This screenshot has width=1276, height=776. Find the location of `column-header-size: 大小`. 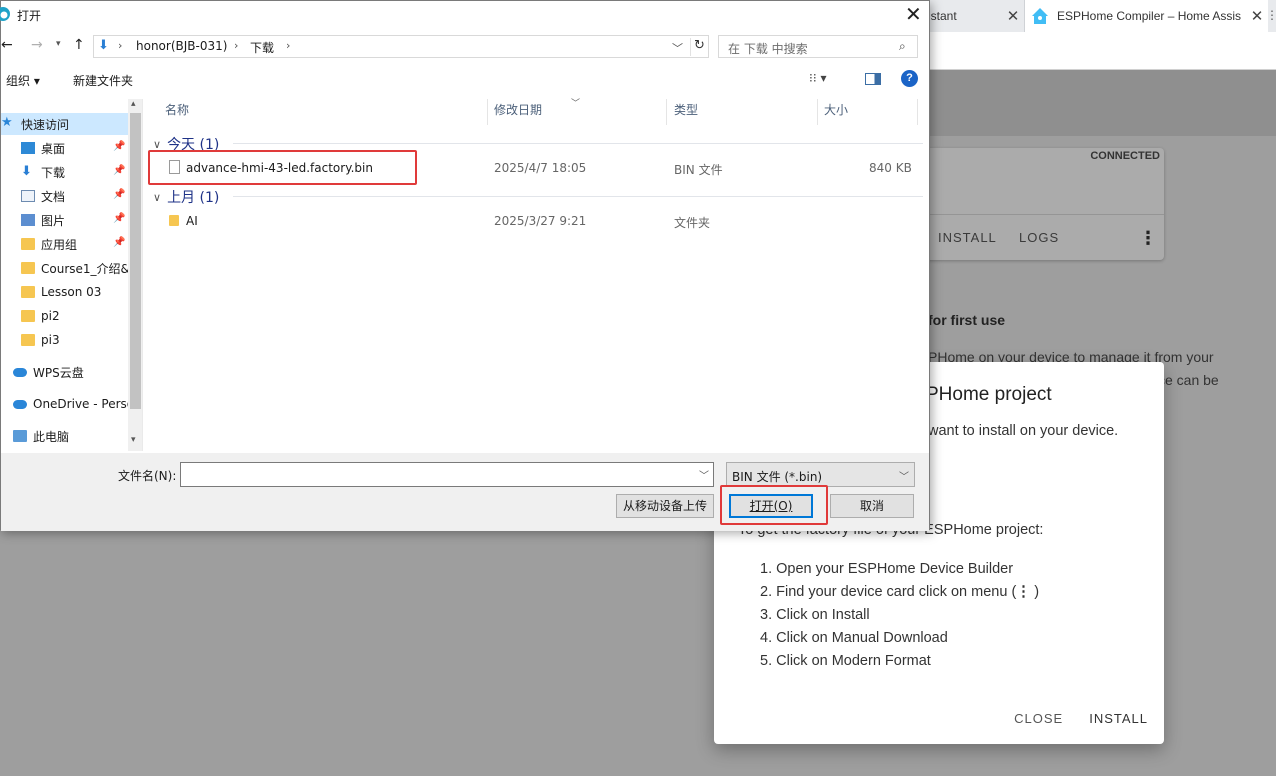

column-header-size: 大小 is located at coordinates (836, 109).